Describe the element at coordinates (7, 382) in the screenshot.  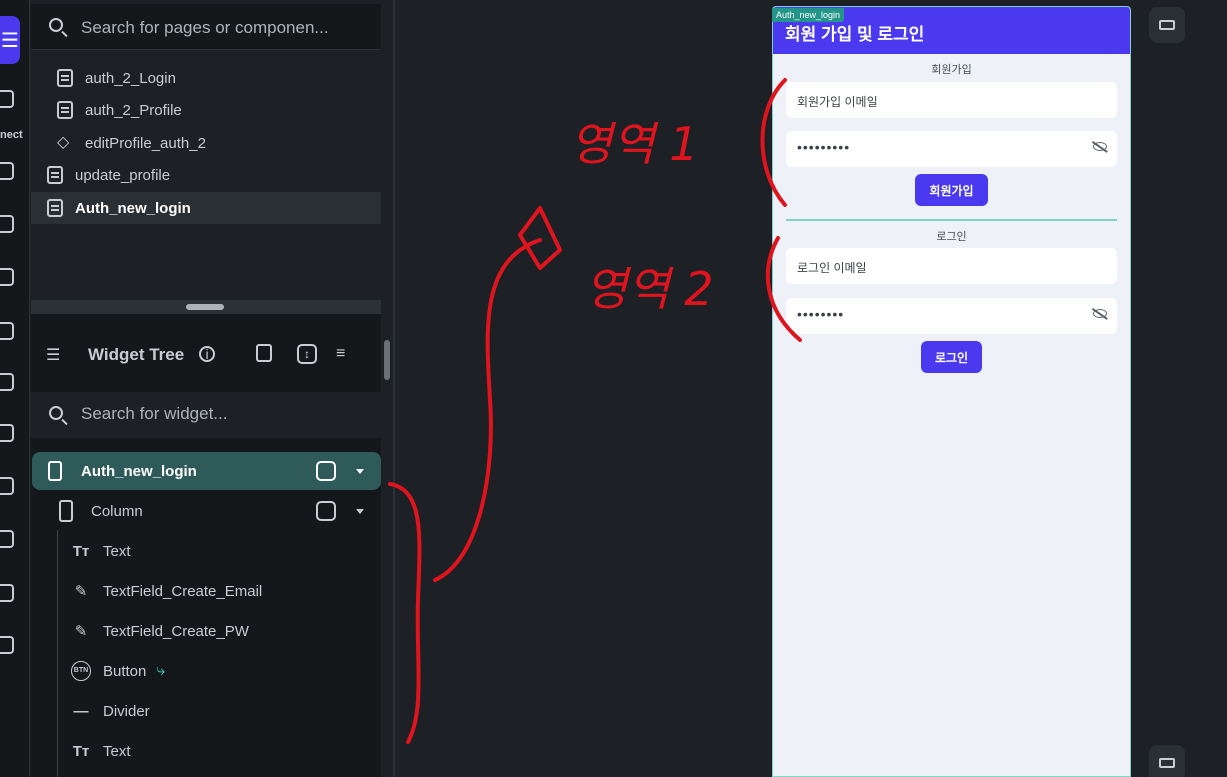
I see `image-icon` at that location.